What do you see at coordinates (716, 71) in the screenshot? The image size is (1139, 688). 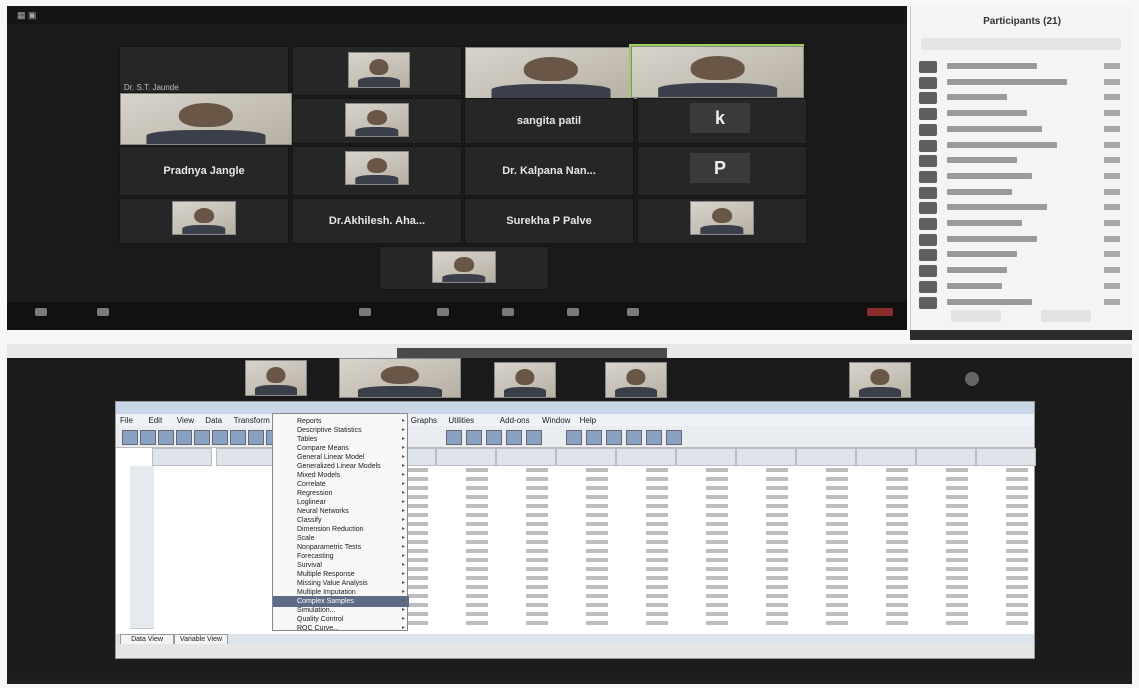 I see `active-speaker-tile` at bounding box center [716, 71].